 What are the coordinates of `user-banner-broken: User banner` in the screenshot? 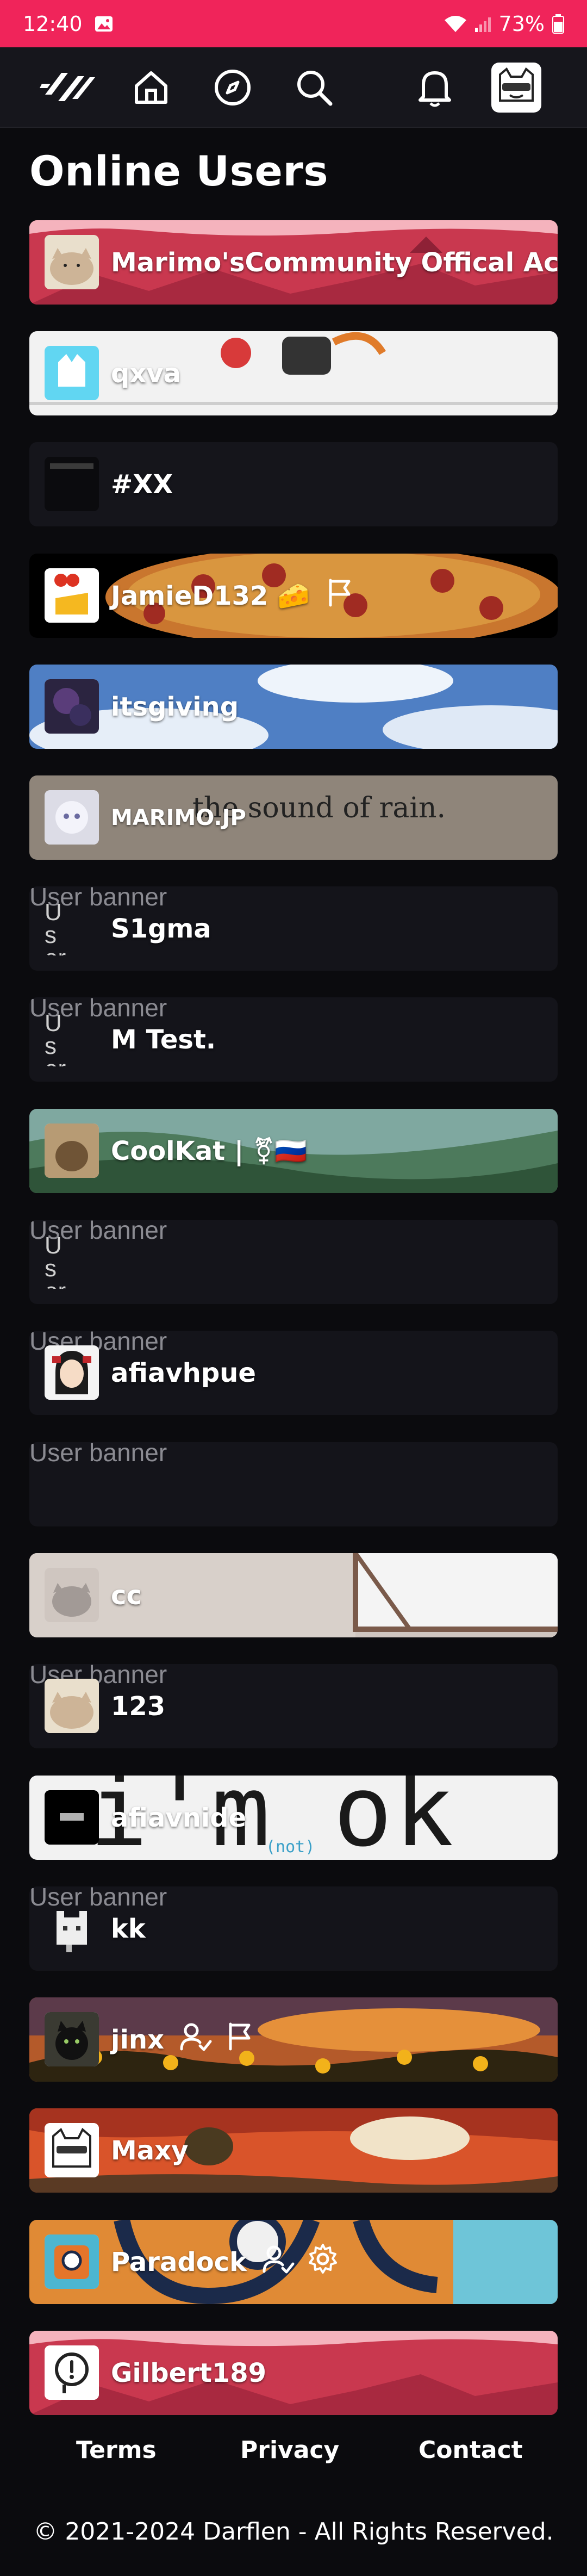 It's located at (98, 1454).